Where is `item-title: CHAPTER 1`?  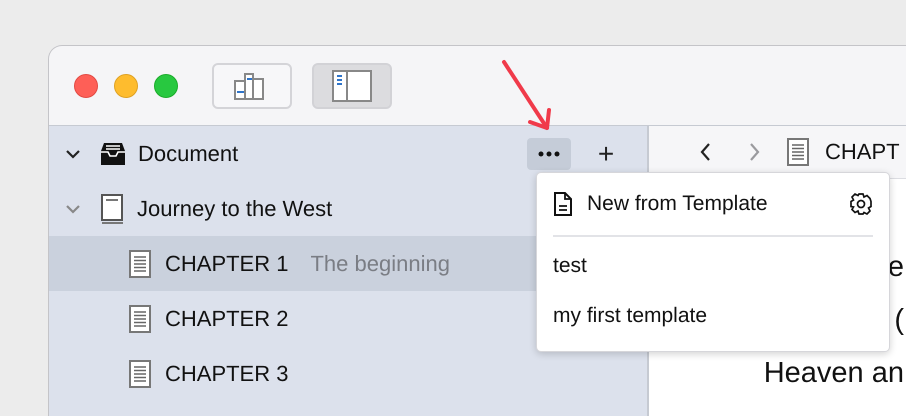 item-title: CHAPTER 1 is located at coordinates (226, 263).